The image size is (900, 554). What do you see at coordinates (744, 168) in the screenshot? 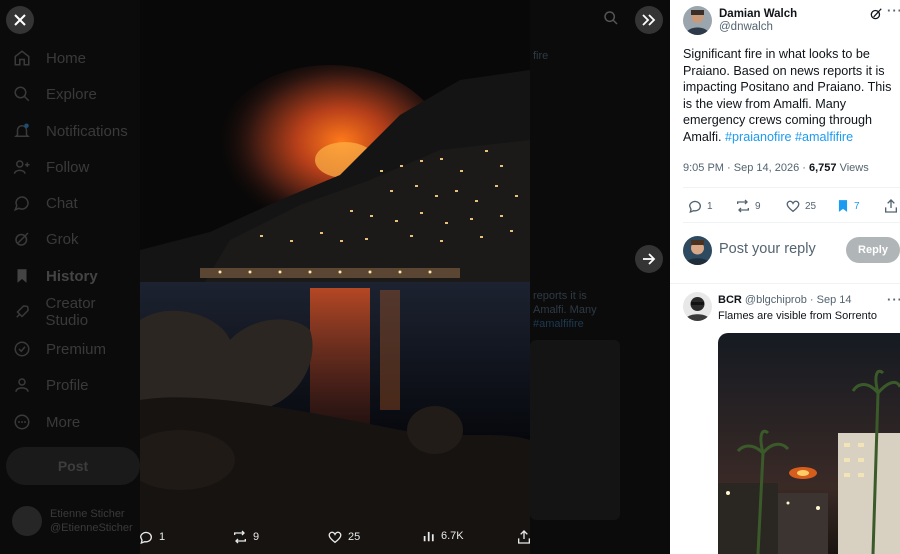
I see `tweet-time: 9:05 PM · Sep 14, 2026 ·` at bounding box center [744, 168].